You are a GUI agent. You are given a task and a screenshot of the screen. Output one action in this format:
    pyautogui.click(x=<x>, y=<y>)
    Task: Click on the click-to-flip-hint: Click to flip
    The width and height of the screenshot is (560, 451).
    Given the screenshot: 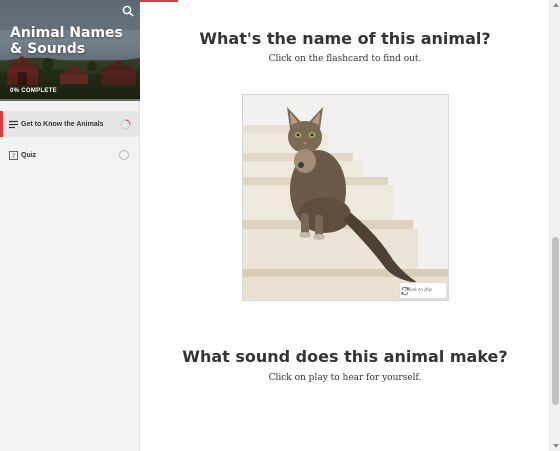 What is the action you would take?
    pyautogui.click(x=423, y=290)
    